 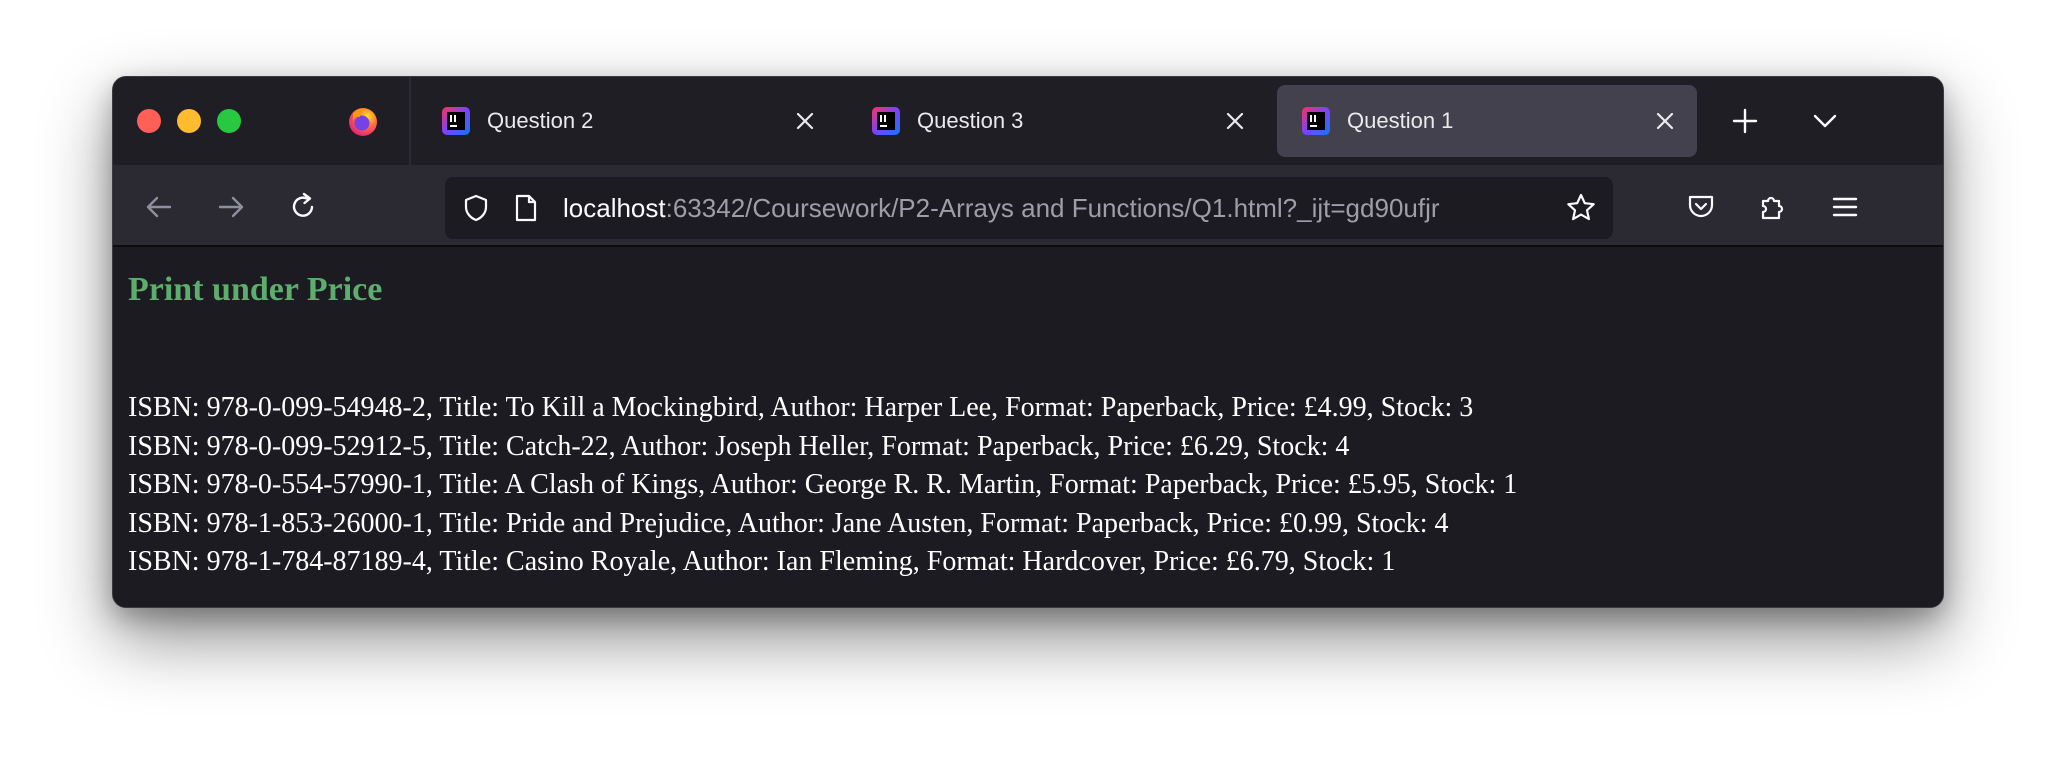 I want to click on minimize-window-button, so click(x=189, y=121).